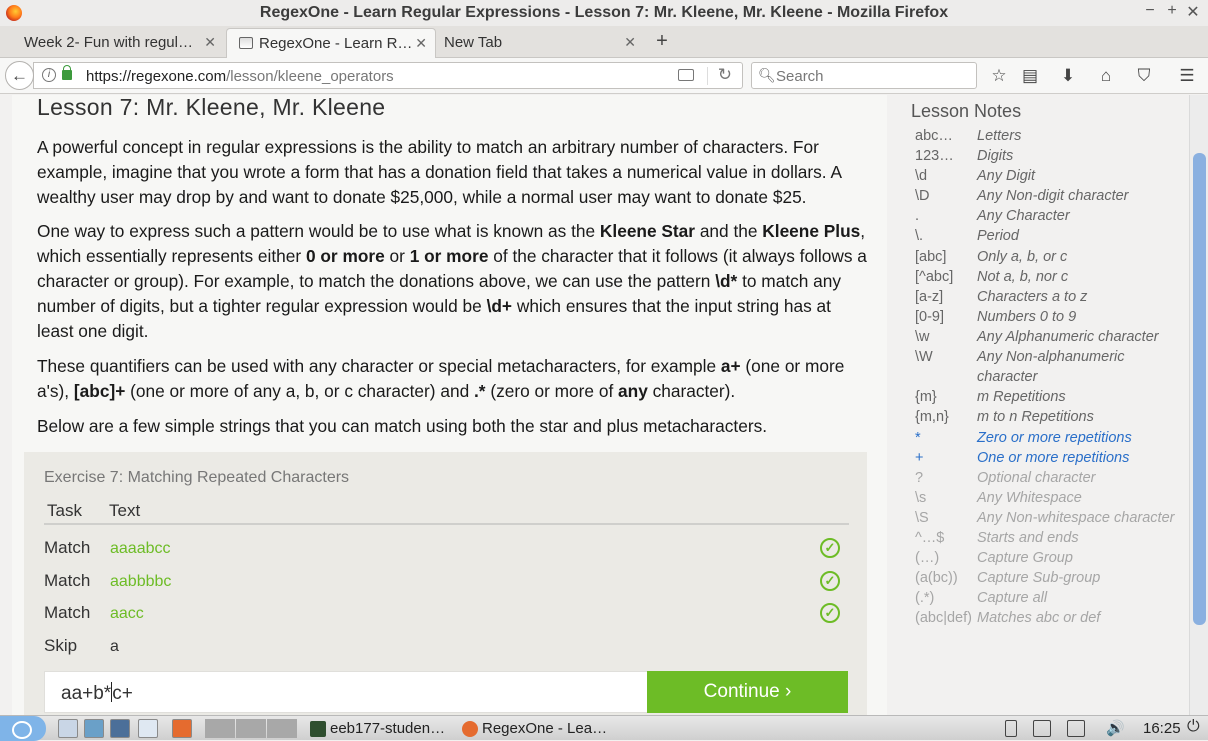  I want to click on os-taskbar: eeb177-studen… RegexOne - Lea… 🔊 16:25 ⏻, so click(604, 728).